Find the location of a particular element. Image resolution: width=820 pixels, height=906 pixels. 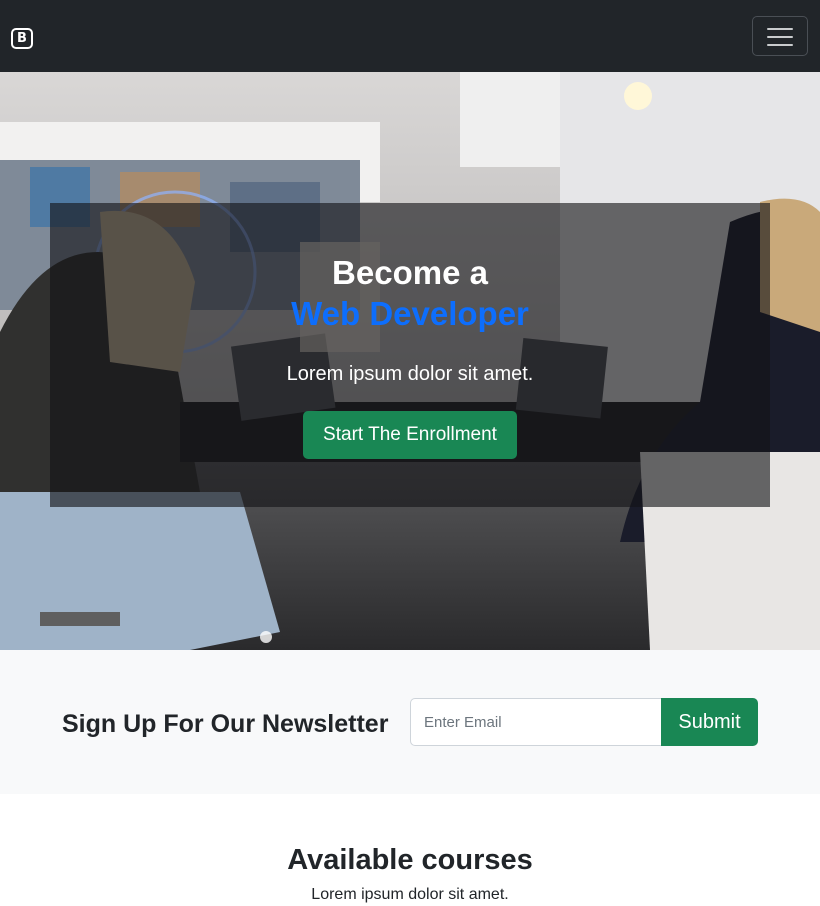

newsletter-title: Sign Up For Our Newsletter is located at coordinates (225, 724).